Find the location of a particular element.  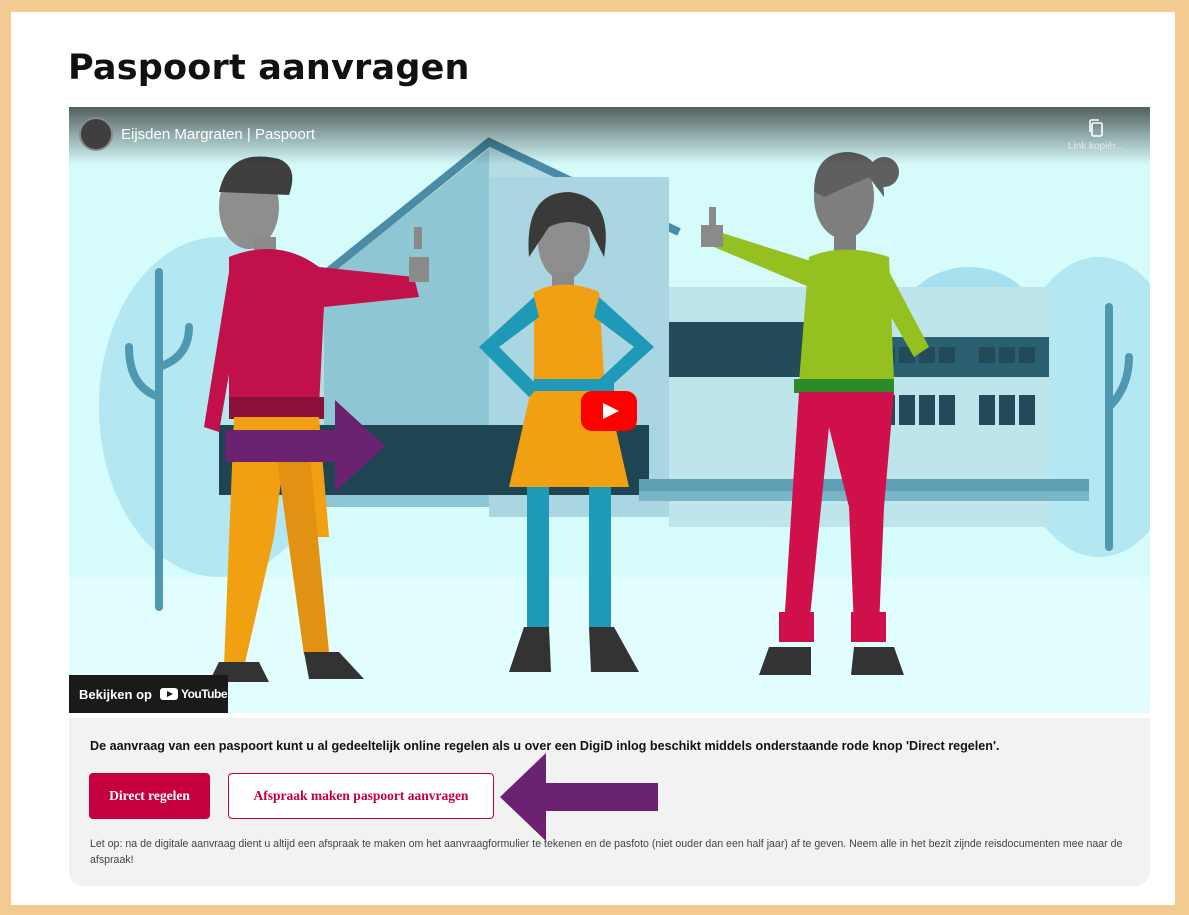

afspraak-maken-button: Afspraak maken paspoort aanvragen is located at coordinates (361, 796).